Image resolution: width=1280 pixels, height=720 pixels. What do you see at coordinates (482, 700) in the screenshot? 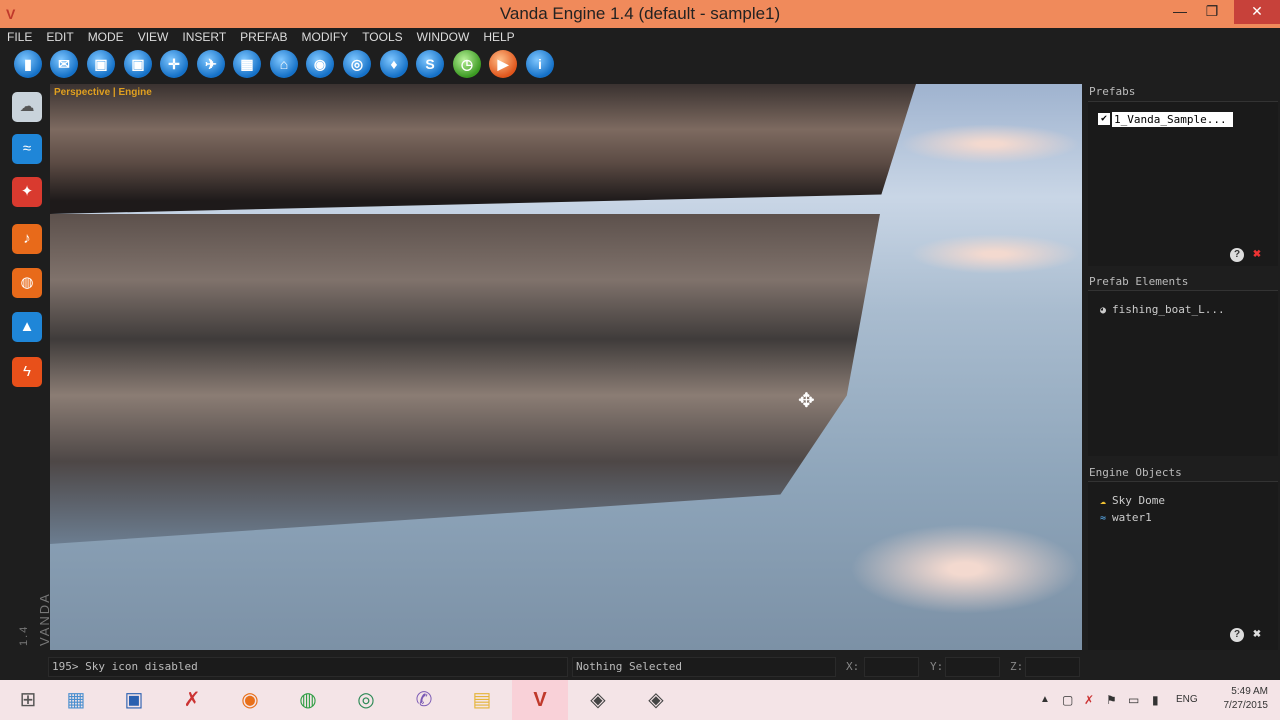
I see `explorer-icon: ▤` at bounding box center [482, 700].